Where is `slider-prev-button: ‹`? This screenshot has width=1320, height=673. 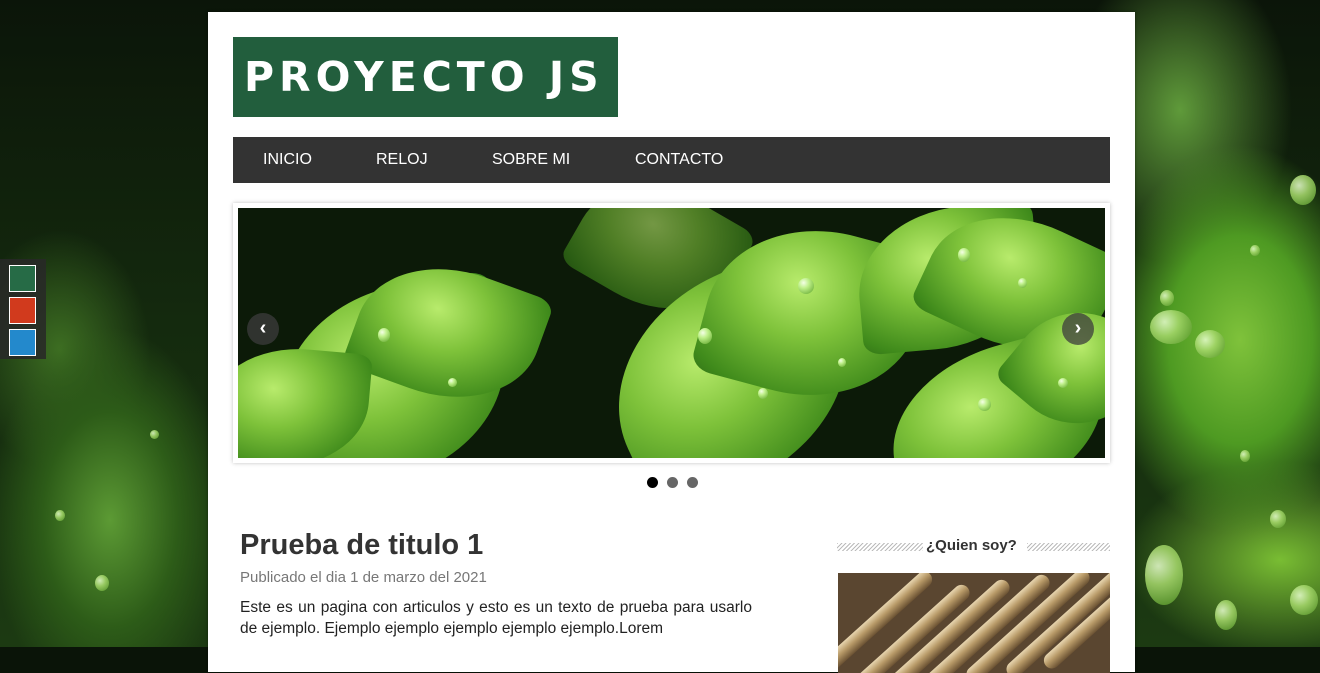 slider-prev-button: ‹ is located at coordinates (263, 329).